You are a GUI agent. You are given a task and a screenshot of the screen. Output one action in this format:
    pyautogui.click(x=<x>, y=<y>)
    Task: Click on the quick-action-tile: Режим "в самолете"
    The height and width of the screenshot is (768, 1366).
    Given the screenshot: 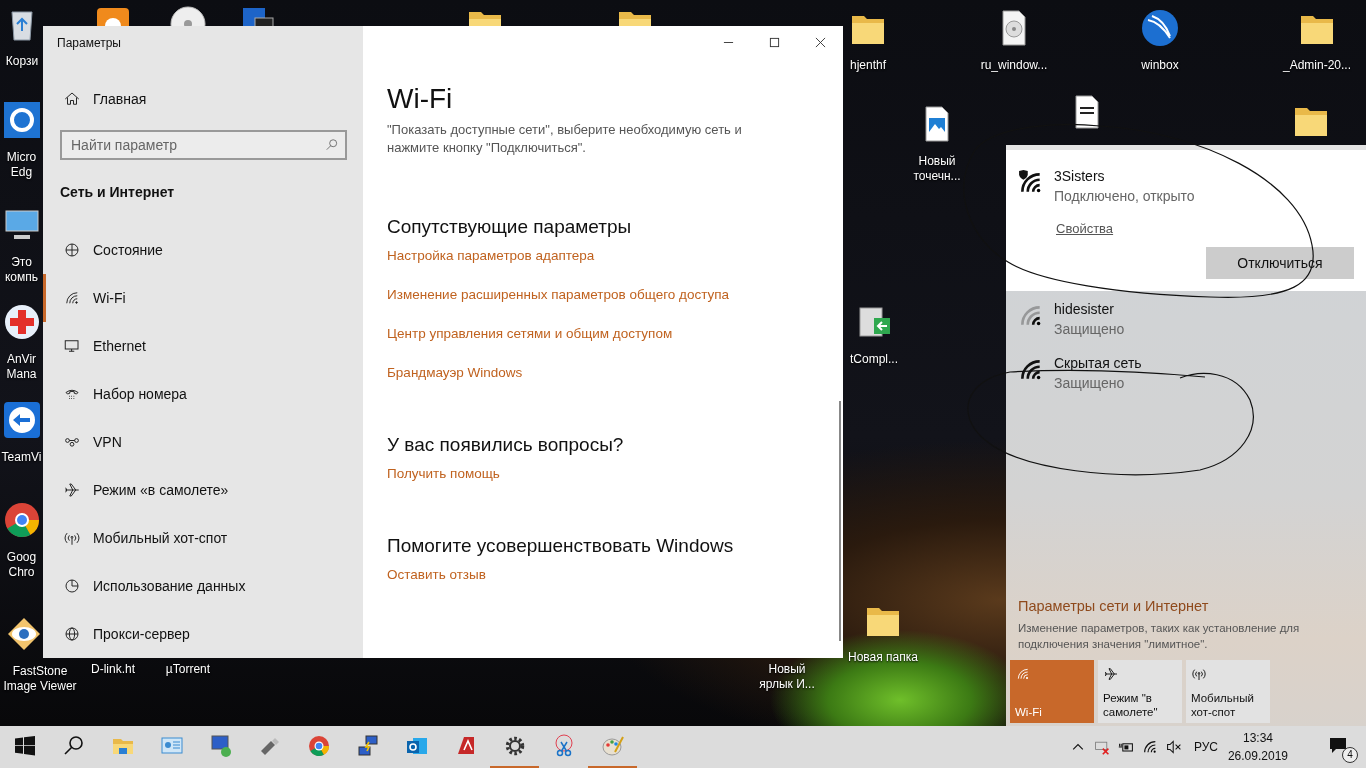 What is the action you would take?
    pyautogui.click(x=1140, y=691)
    